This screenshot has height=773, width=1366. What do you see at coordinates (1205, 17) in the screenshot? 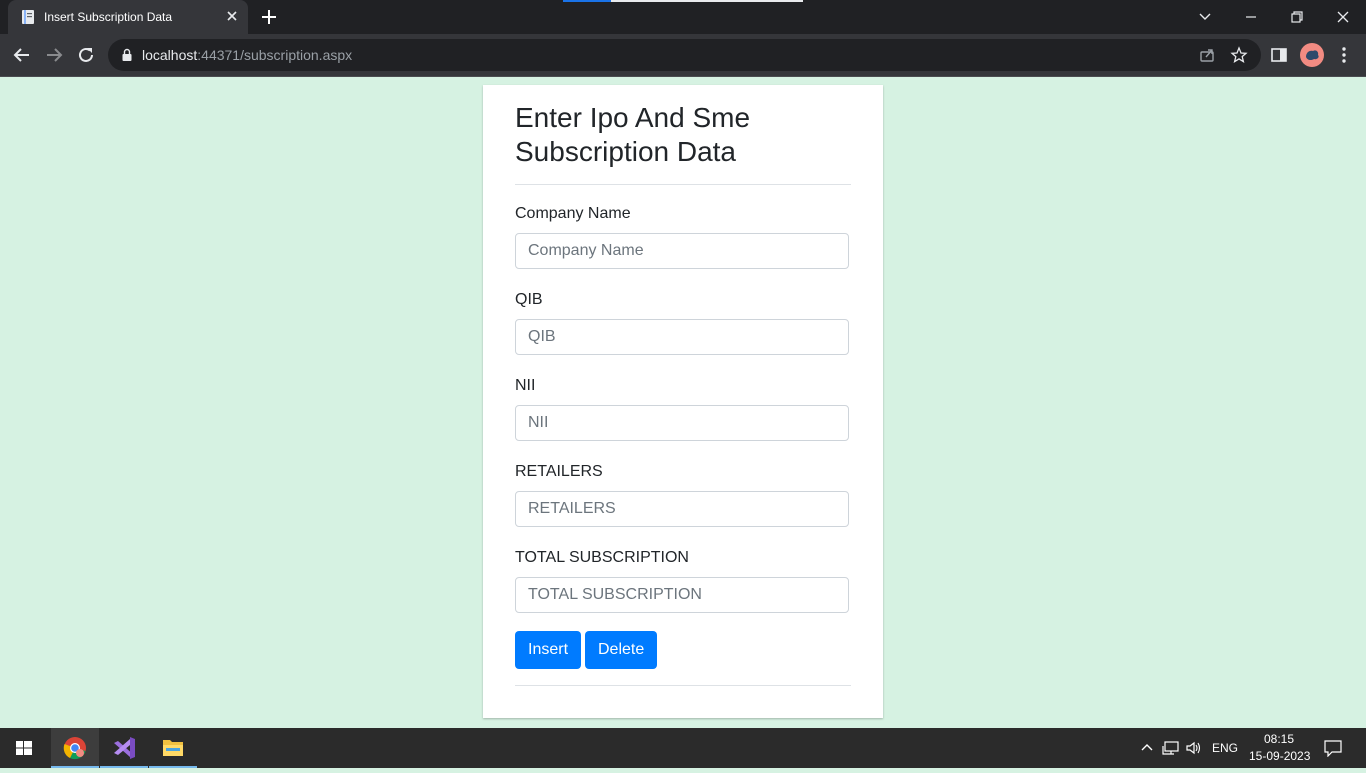
I see `chevron-down-icon` at bounding box center [1205, 17].